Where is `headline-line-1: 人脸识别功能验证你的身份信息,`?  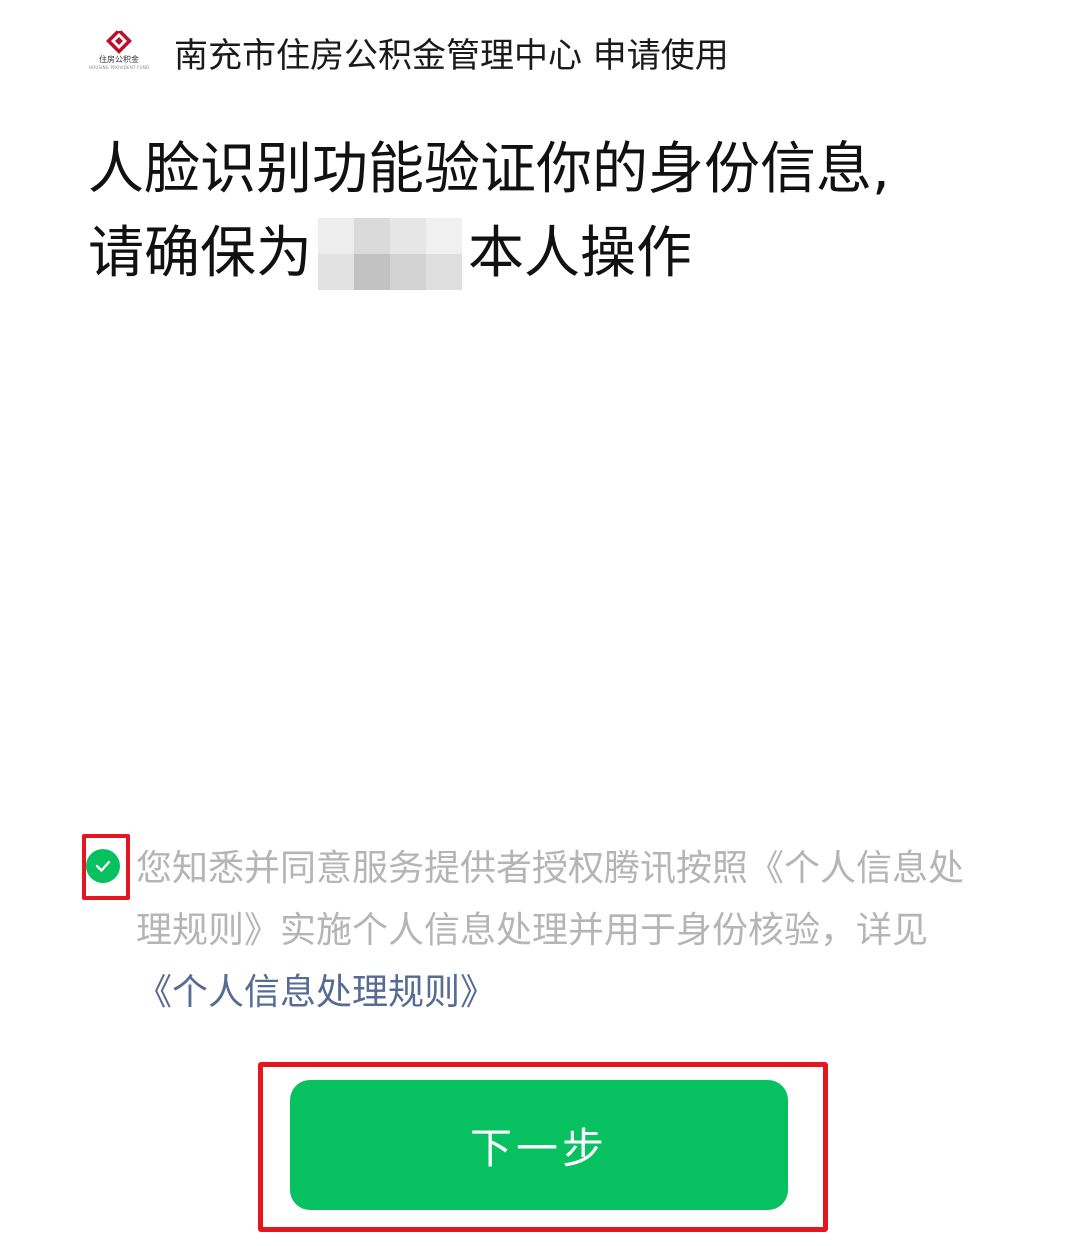
headline-line-1: 人脸识别功能验证你的身份信息, is located at coordinates (489, 169).